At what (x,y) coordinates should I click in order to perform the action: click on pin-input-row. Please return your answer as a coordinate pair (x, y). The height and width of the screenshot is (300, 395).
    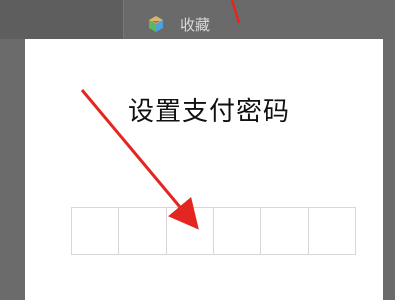
    Looking at the image, I should click on (213, 231).